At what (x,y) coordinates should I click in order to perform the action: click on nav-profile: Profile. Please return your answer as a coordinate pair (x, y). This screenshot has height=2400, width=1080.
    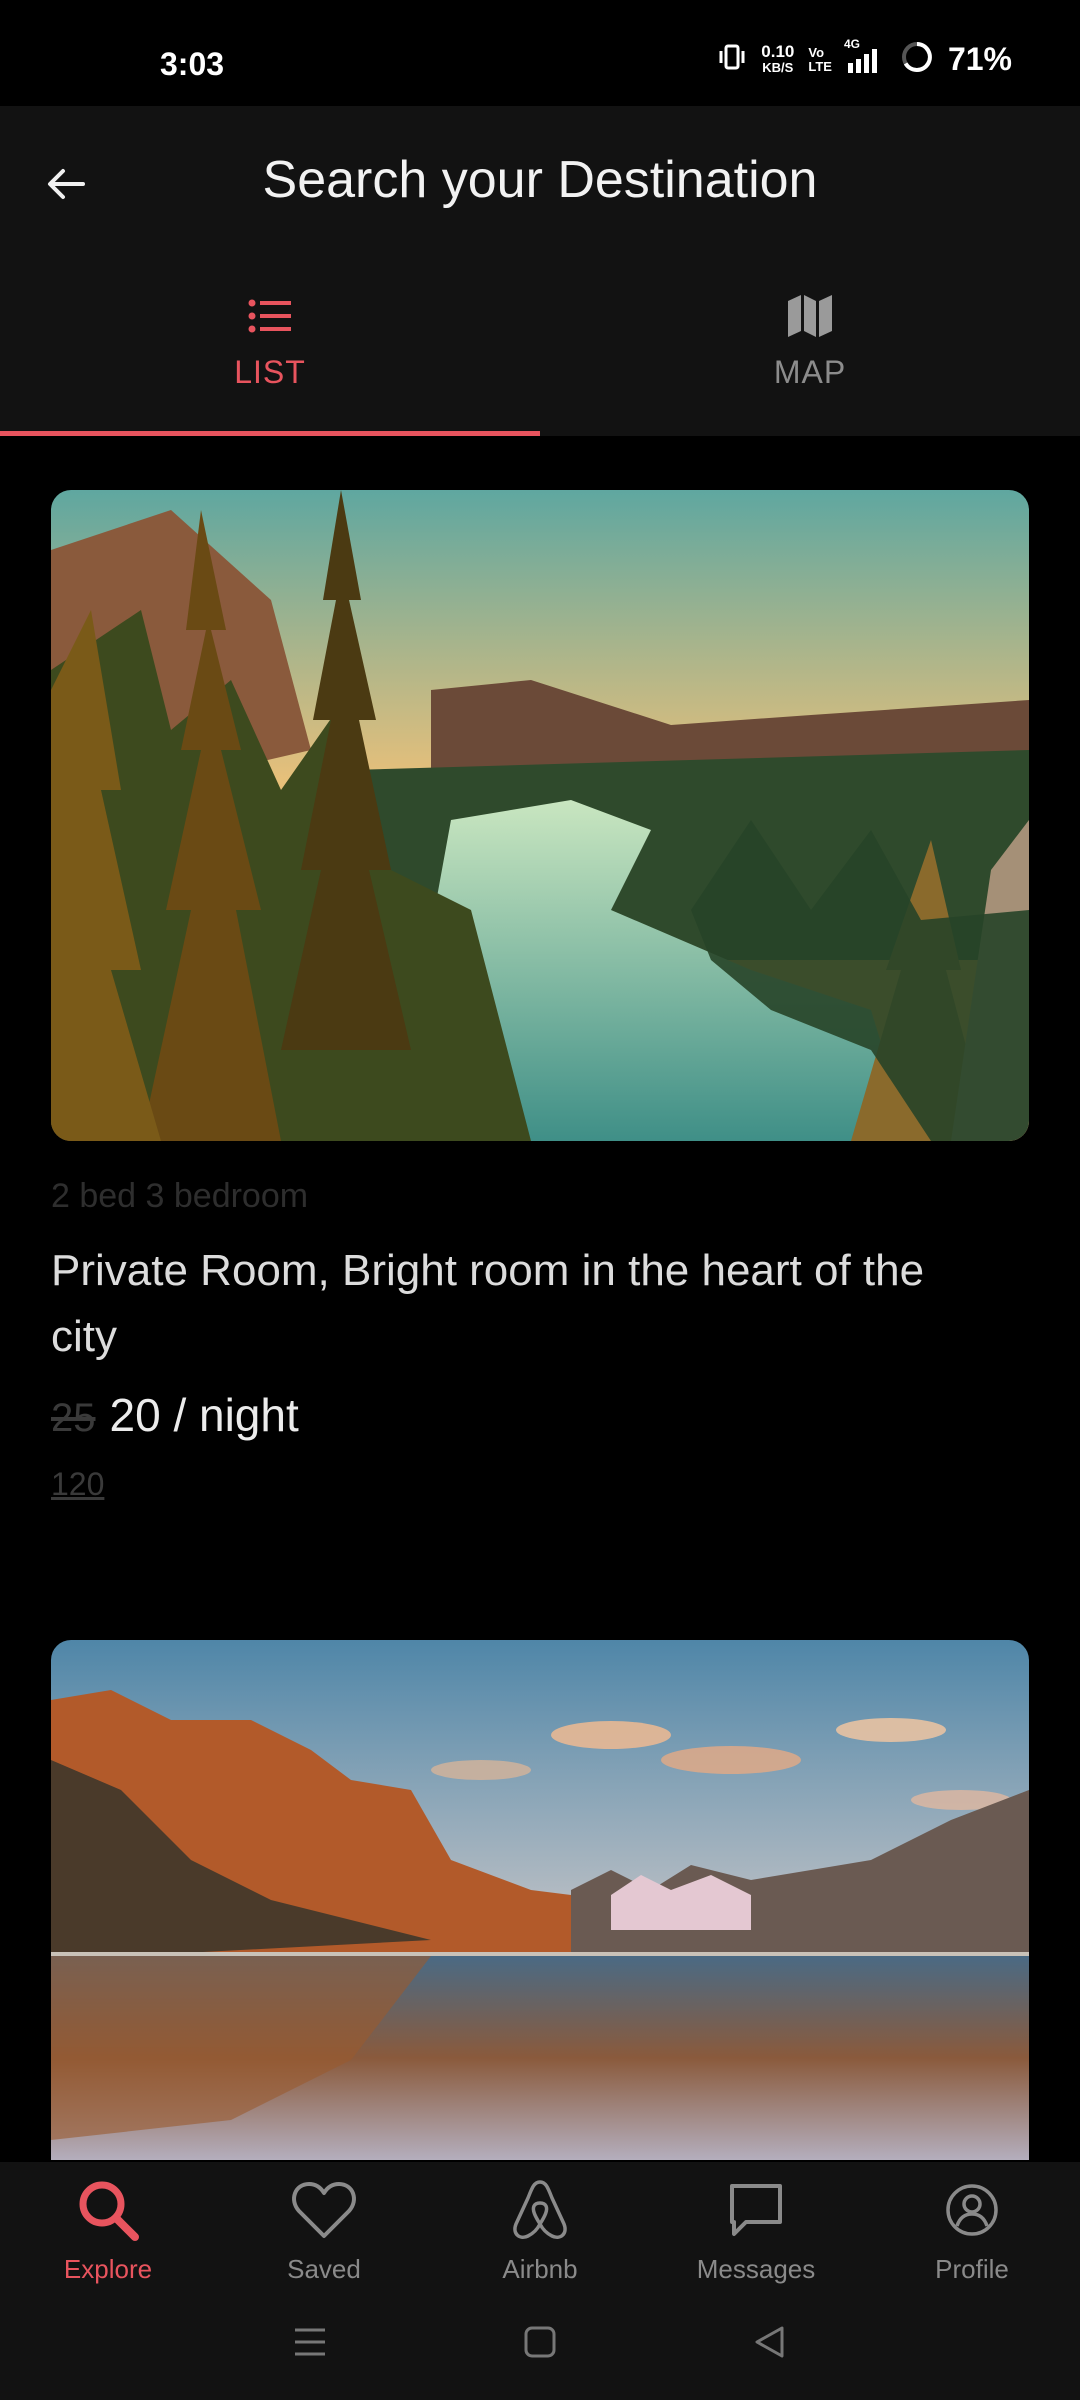
    Looking at the image, I should click on (972, 2225).